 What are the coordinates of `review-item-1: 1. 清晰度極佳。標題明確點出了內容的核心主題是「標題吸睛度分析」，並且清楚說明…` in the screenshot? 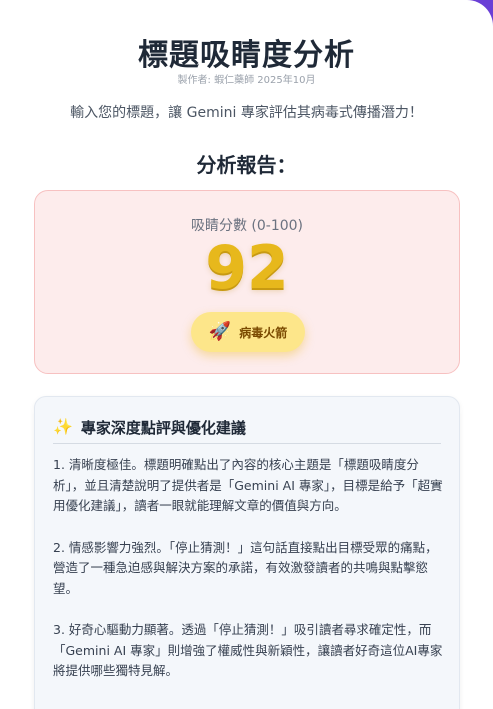 It's located at (248, 485).